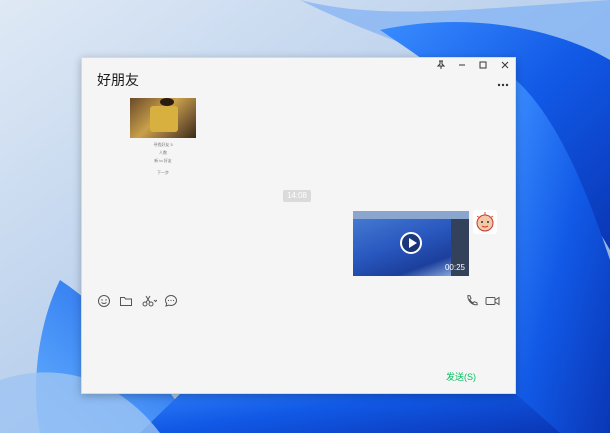 The width and height of the screenshot is (610, 433). What do you see at coordinates (163, 118) in the screenshot?
I see `image-message-thumbnail` at bounding box center [163, 118].